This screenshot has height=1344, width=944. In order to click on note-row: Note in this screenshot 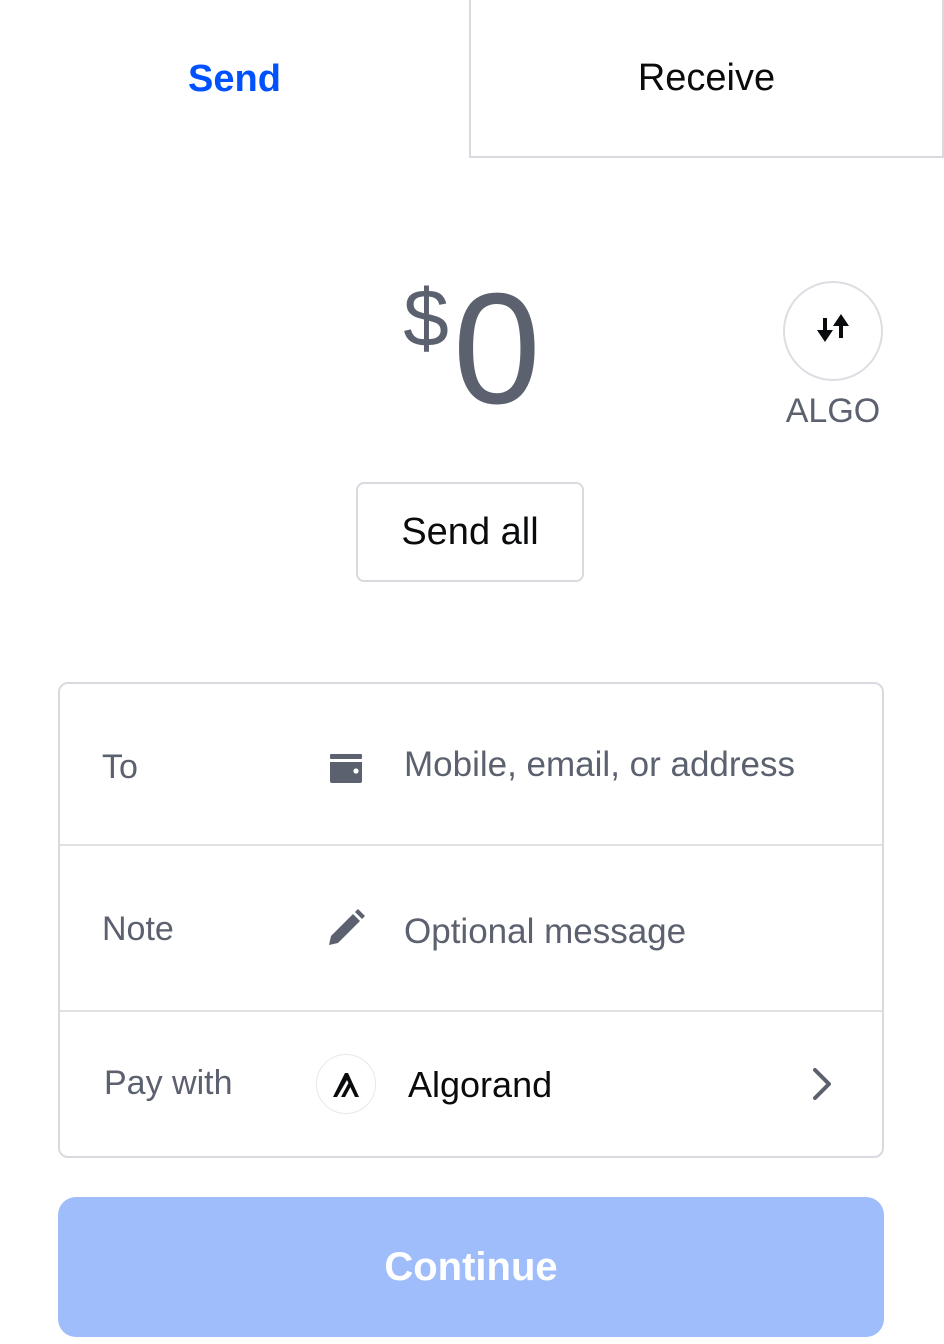, I will do `click(471, 930)`.